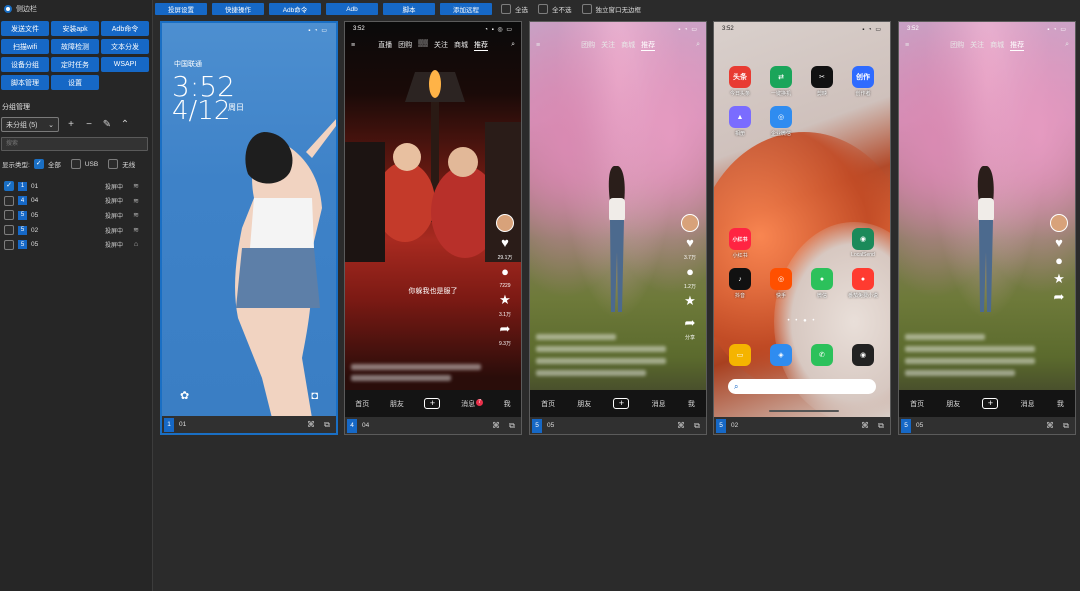 The height and width of the screenshot is (591, 1080). I want to click on borderless-window-checkbox, so click(586, 9).